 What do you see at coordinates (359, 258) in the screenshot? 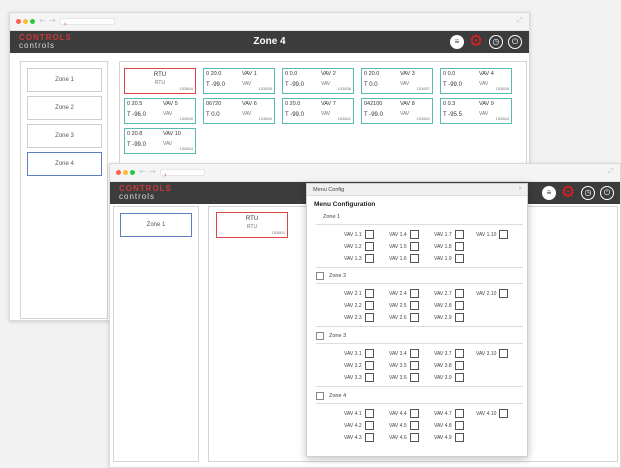
I see `vav-option: VAV 1.3` at bounding box center [359, 258].